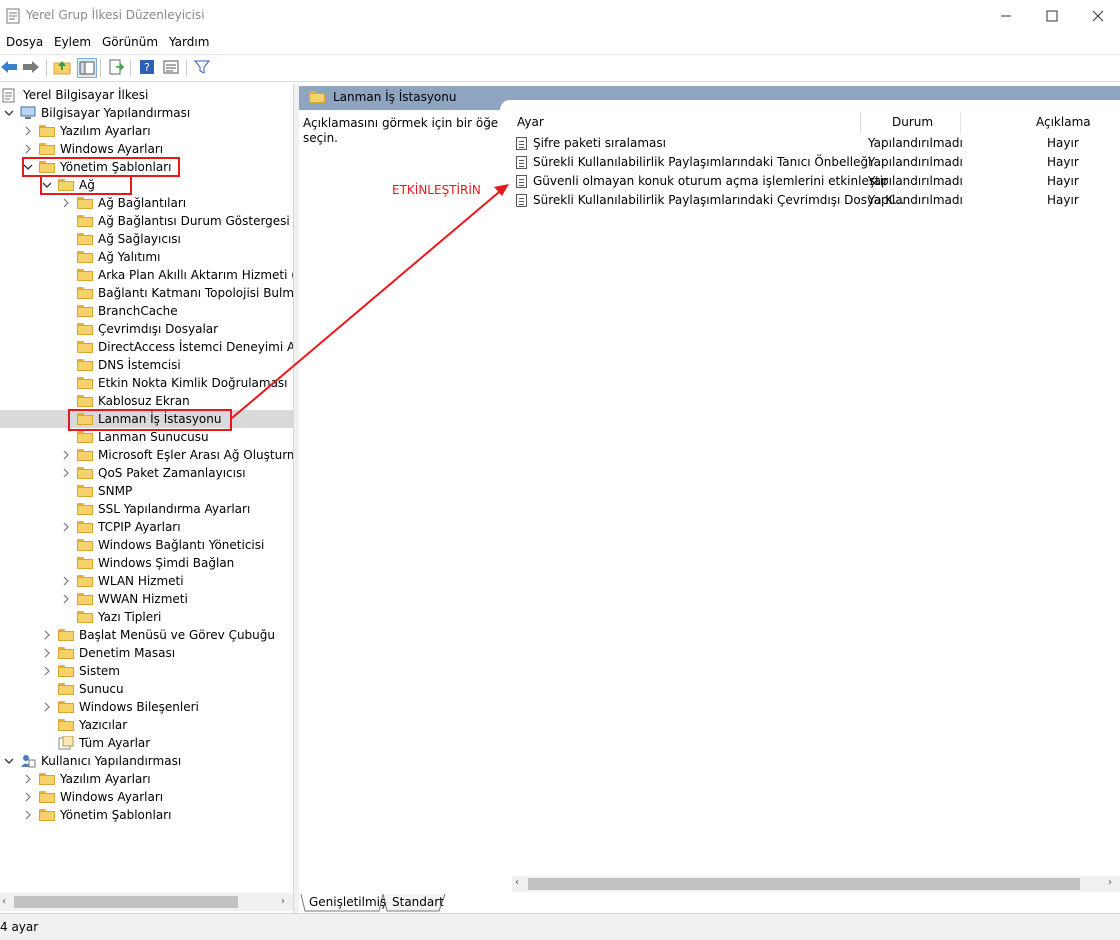  Describe the element at coordinates (146, 383) in the screenshot. I see `tree-network-item: Etkin Nokta Kimlik Doğrulaması` at that location.